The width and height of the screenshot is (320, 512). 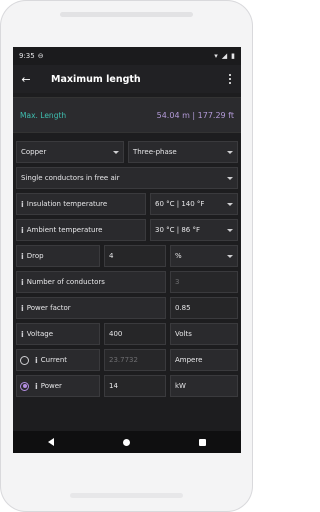 What do you see at coordinates (116, 334) in the screenshot?
I see `voltage-value: 400` at bounding box center [116, 334].